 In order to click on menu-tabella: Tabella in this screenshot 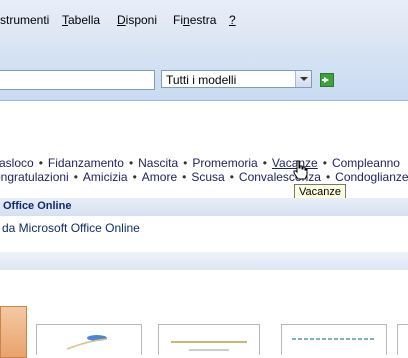, I will do `click(81, 20)`.